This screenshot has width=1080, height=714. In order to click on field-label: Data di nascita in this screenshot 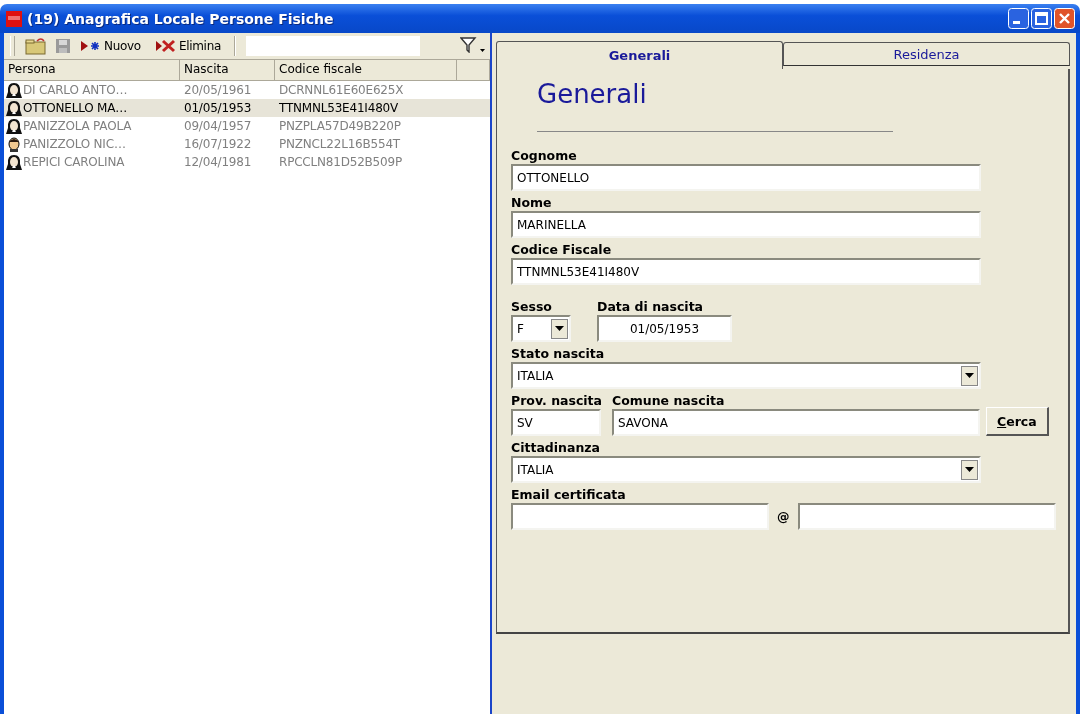, I will do `click(650, 306)`.